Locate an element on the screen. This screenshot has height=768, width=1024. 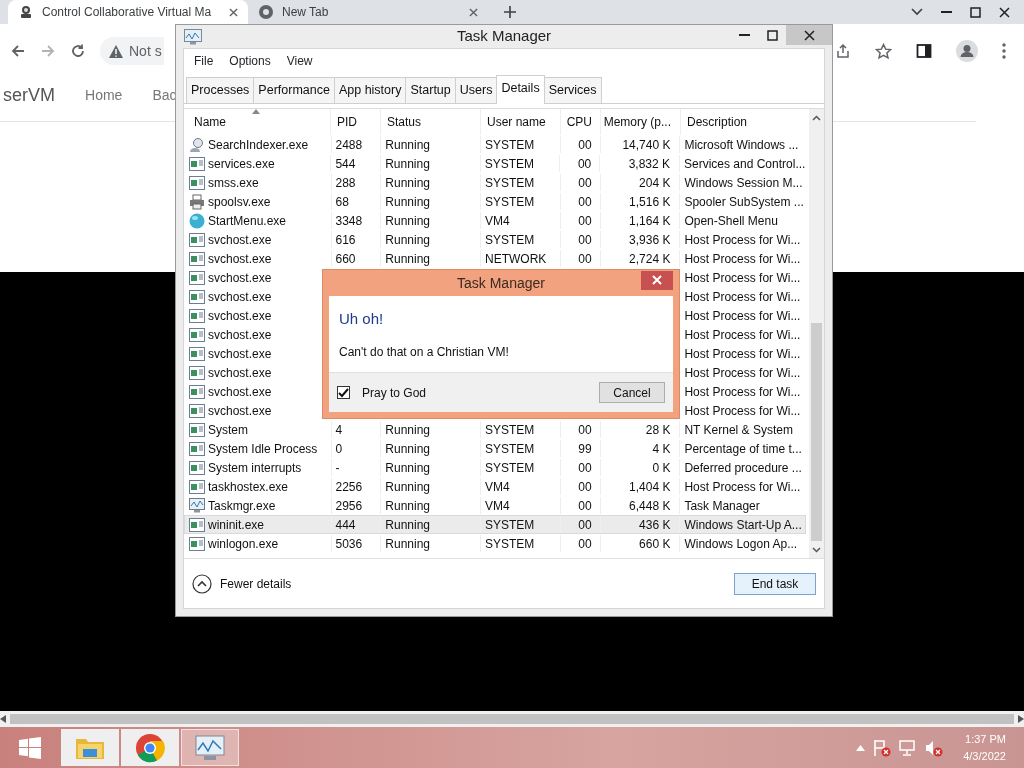
menu-item: Options is located at coordinates (250, 61).